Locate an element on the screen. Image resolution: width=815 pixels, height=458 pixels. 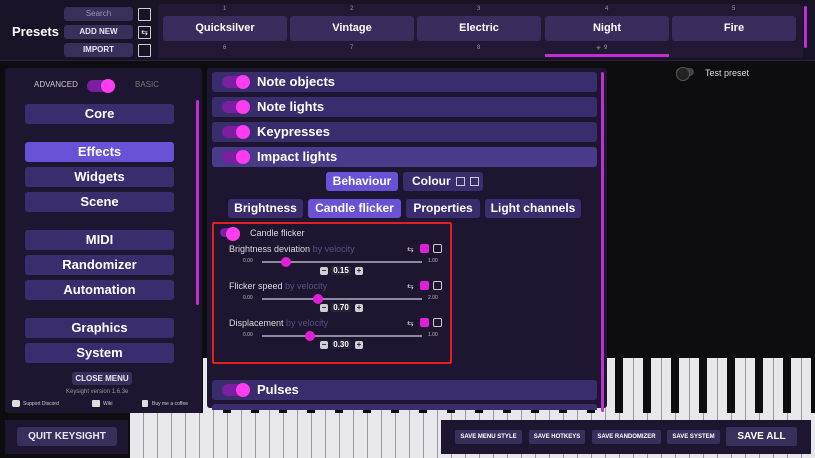
preset-night: Night is located at coordinates (607, 28).